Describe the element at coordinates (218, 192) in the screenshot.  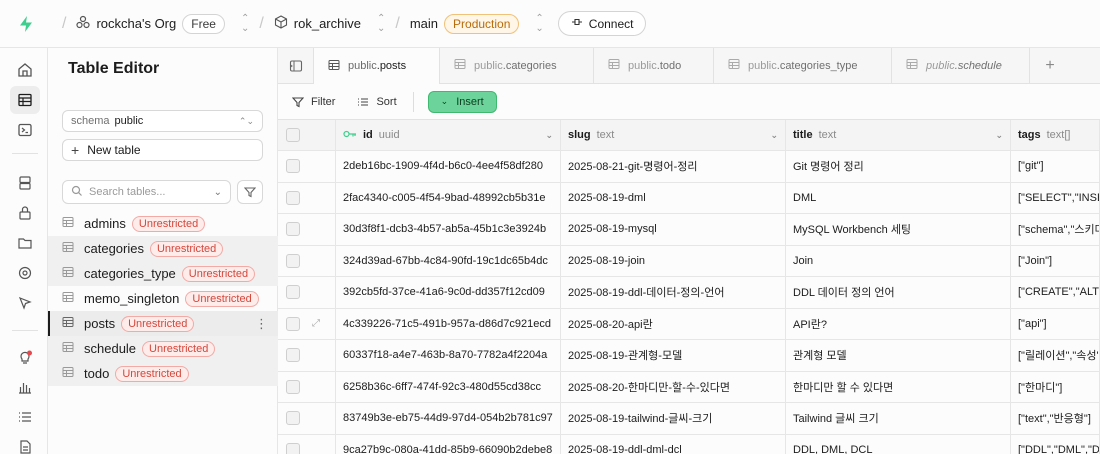
I see `chevrons-down-icon: ⌄` at that location.